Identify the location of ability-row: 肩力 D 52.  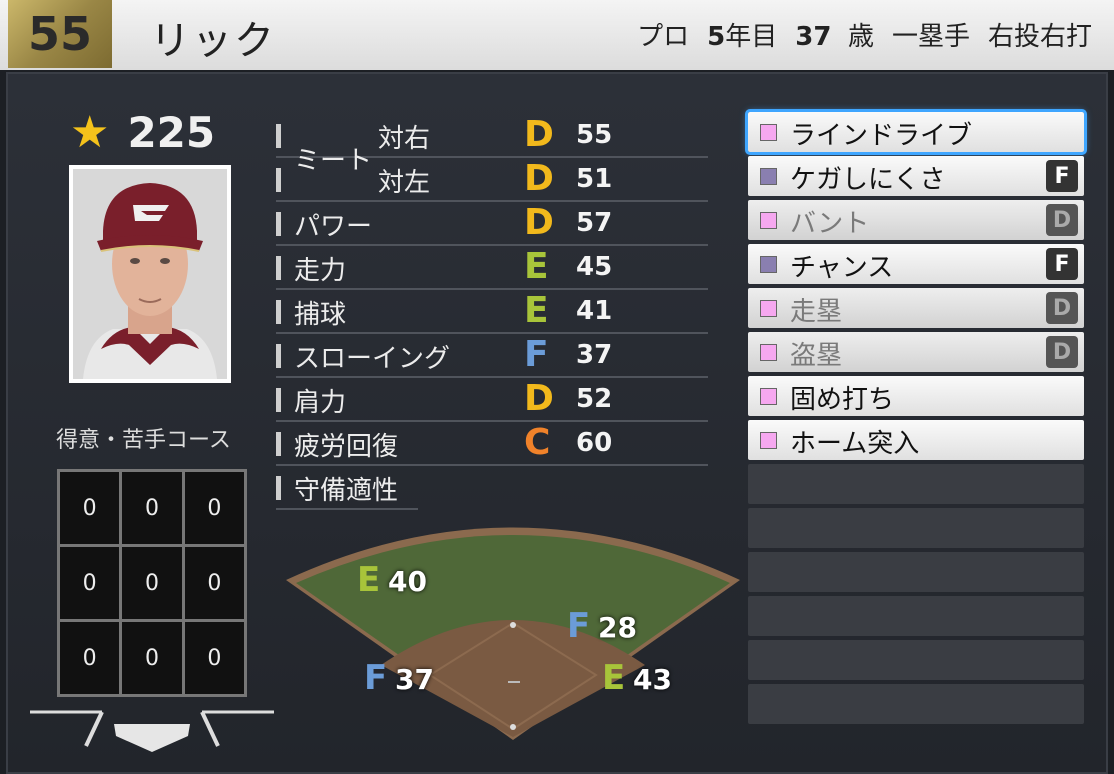
(492, 400).